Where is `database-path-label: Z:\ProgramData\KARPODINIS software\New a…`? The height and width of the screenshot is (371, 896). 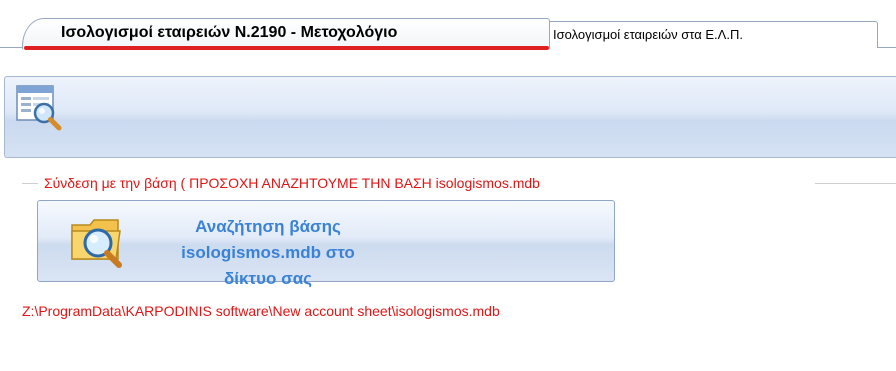
database-path-label: Z:\ProgramData\KARPODINIS software\New a… is located at coordinates (261, 311).